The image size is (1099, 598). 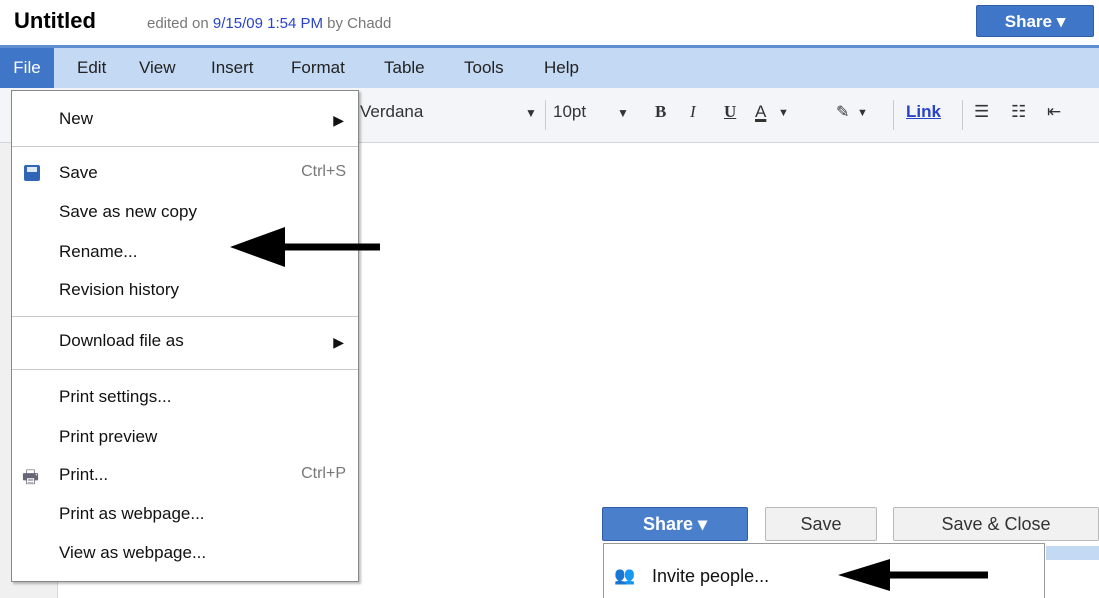 I want to click on document-title: Untitled, so click(x=55, y=21).